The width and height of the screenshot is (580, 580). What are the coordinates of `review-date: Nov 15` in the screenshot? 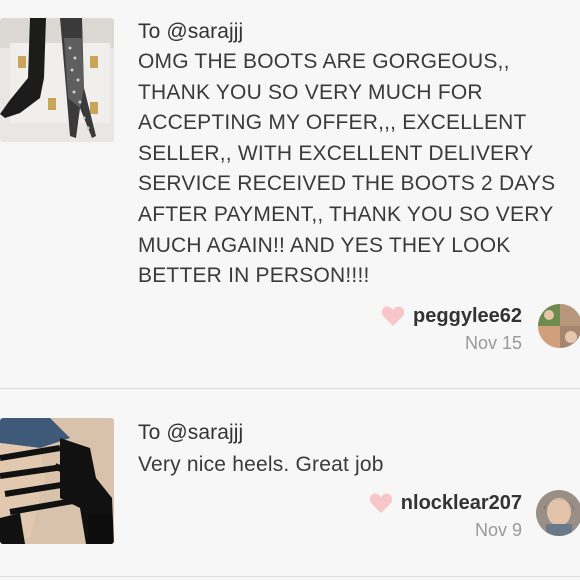 It's located at (493, 343).